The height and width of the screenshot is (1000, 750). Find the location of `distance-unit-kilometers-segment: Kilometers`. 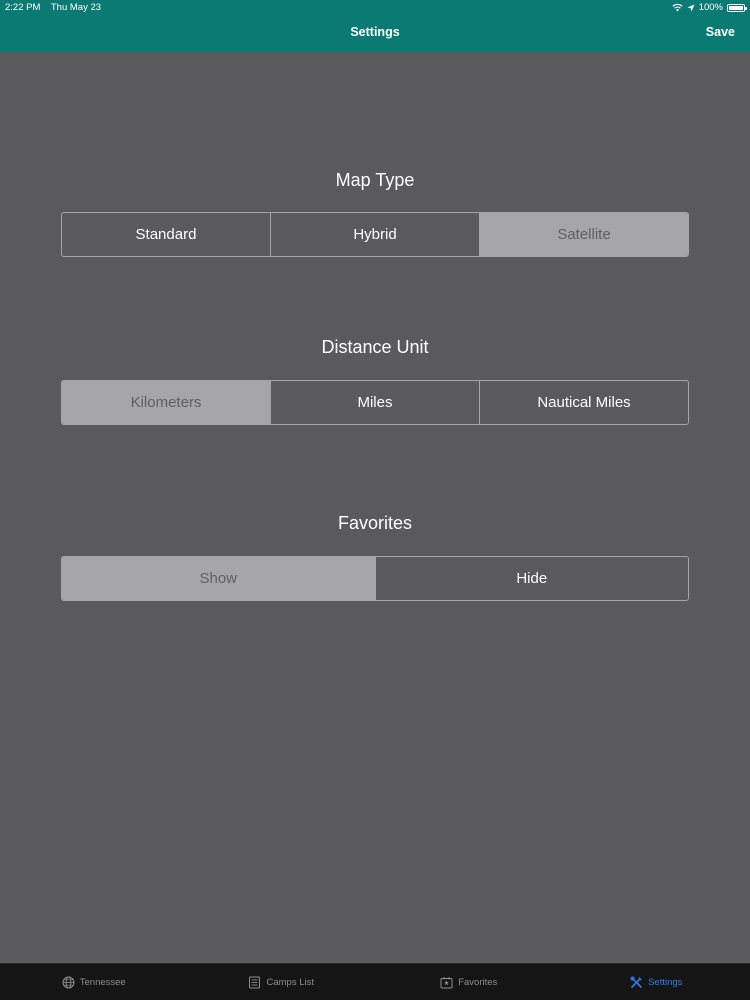

distance-unit-kilometers-segment: Kilometers is located at coordinates (166, 402).